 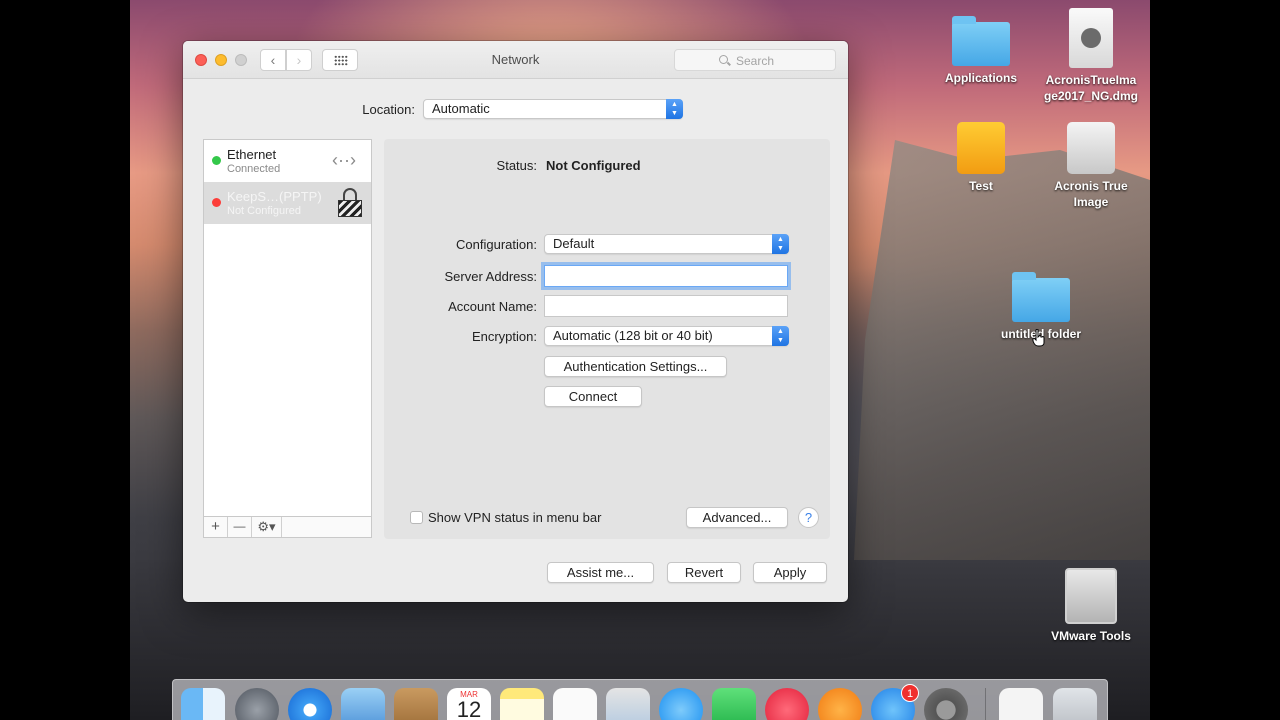 I want to click on service-item-vpn: KeepS…(PPTP) Not Configured, so click(x=287, y=203).